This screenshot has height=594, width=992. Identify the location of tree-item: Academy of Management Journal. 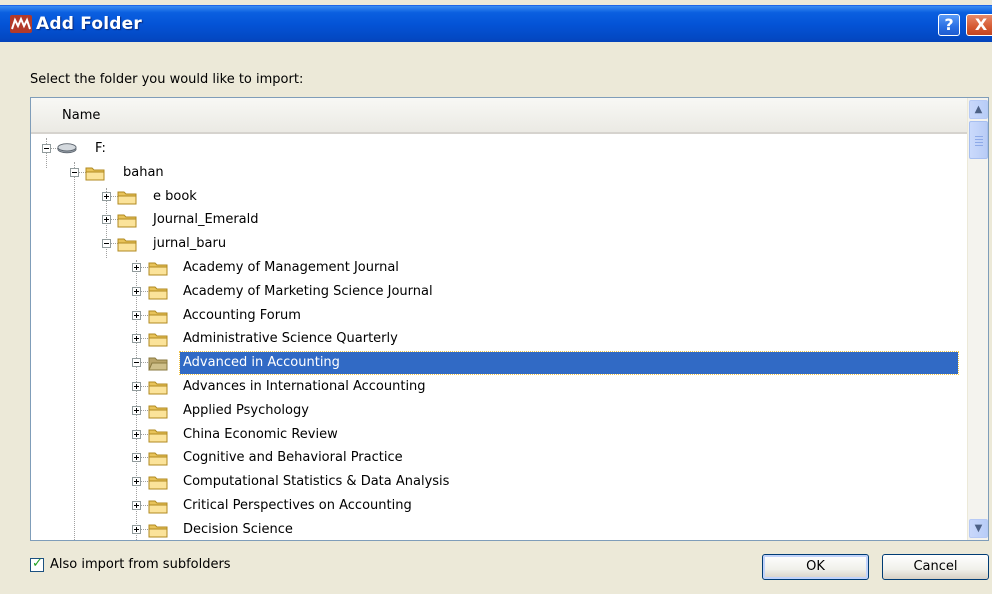
(496, 268).